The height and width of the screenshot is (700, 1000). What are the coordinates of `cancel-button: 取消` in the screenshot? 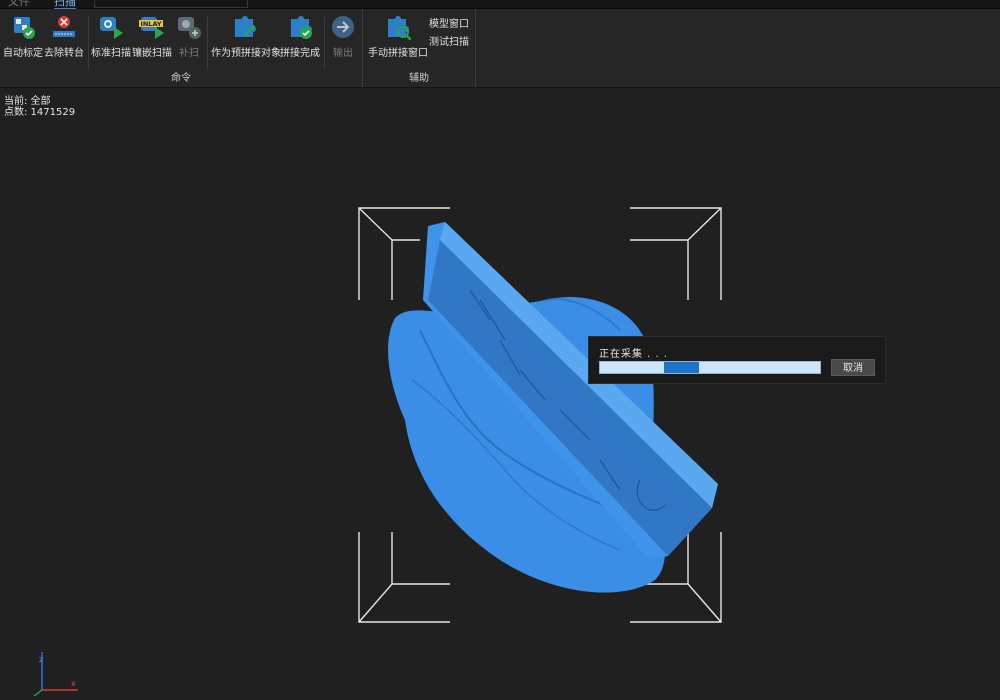 It's located at (853, 367).